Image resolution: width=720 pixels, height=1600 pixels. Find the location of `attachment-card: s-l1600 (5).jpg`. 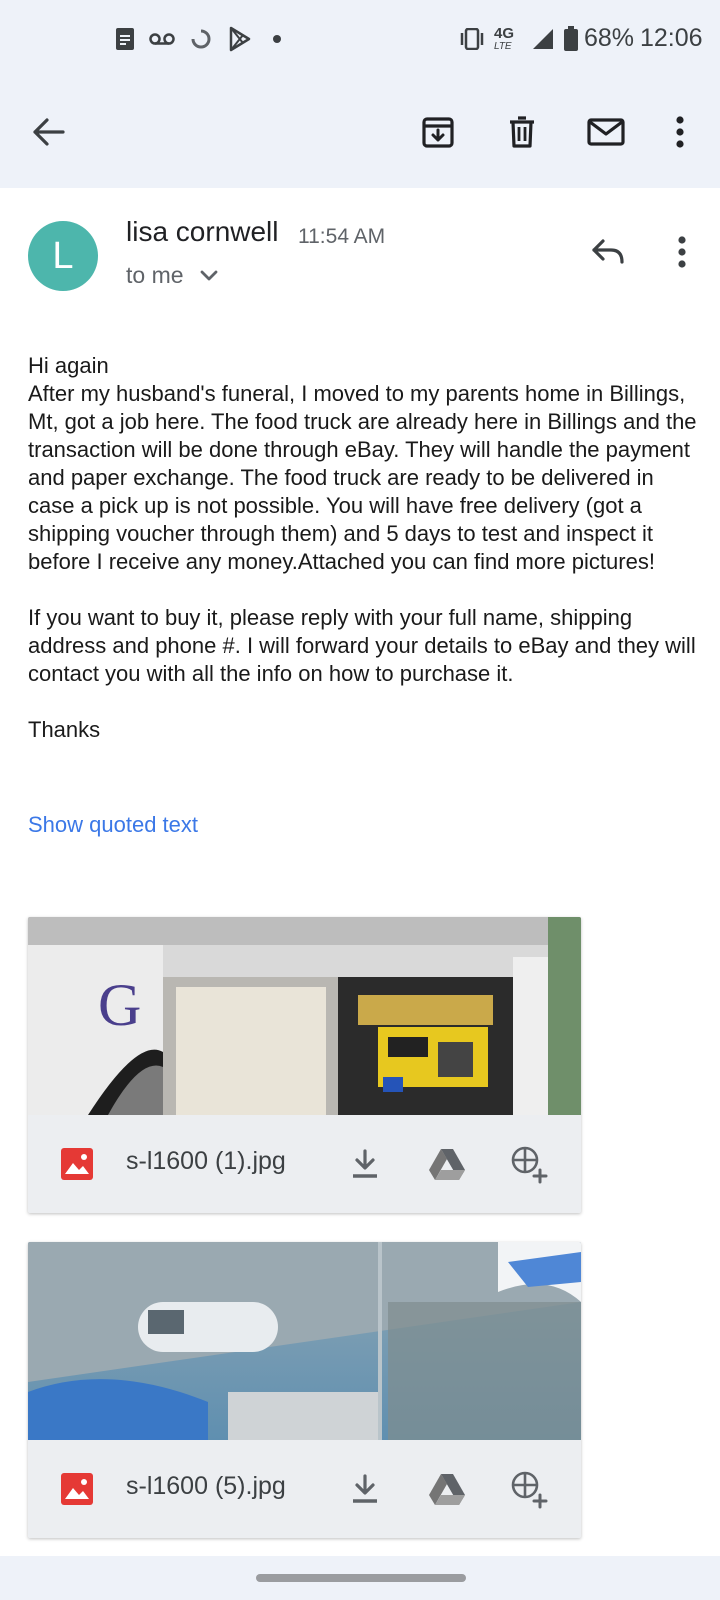

attachment-card: s-l1600 (5).jpg is located at coordinates (304, 1390).